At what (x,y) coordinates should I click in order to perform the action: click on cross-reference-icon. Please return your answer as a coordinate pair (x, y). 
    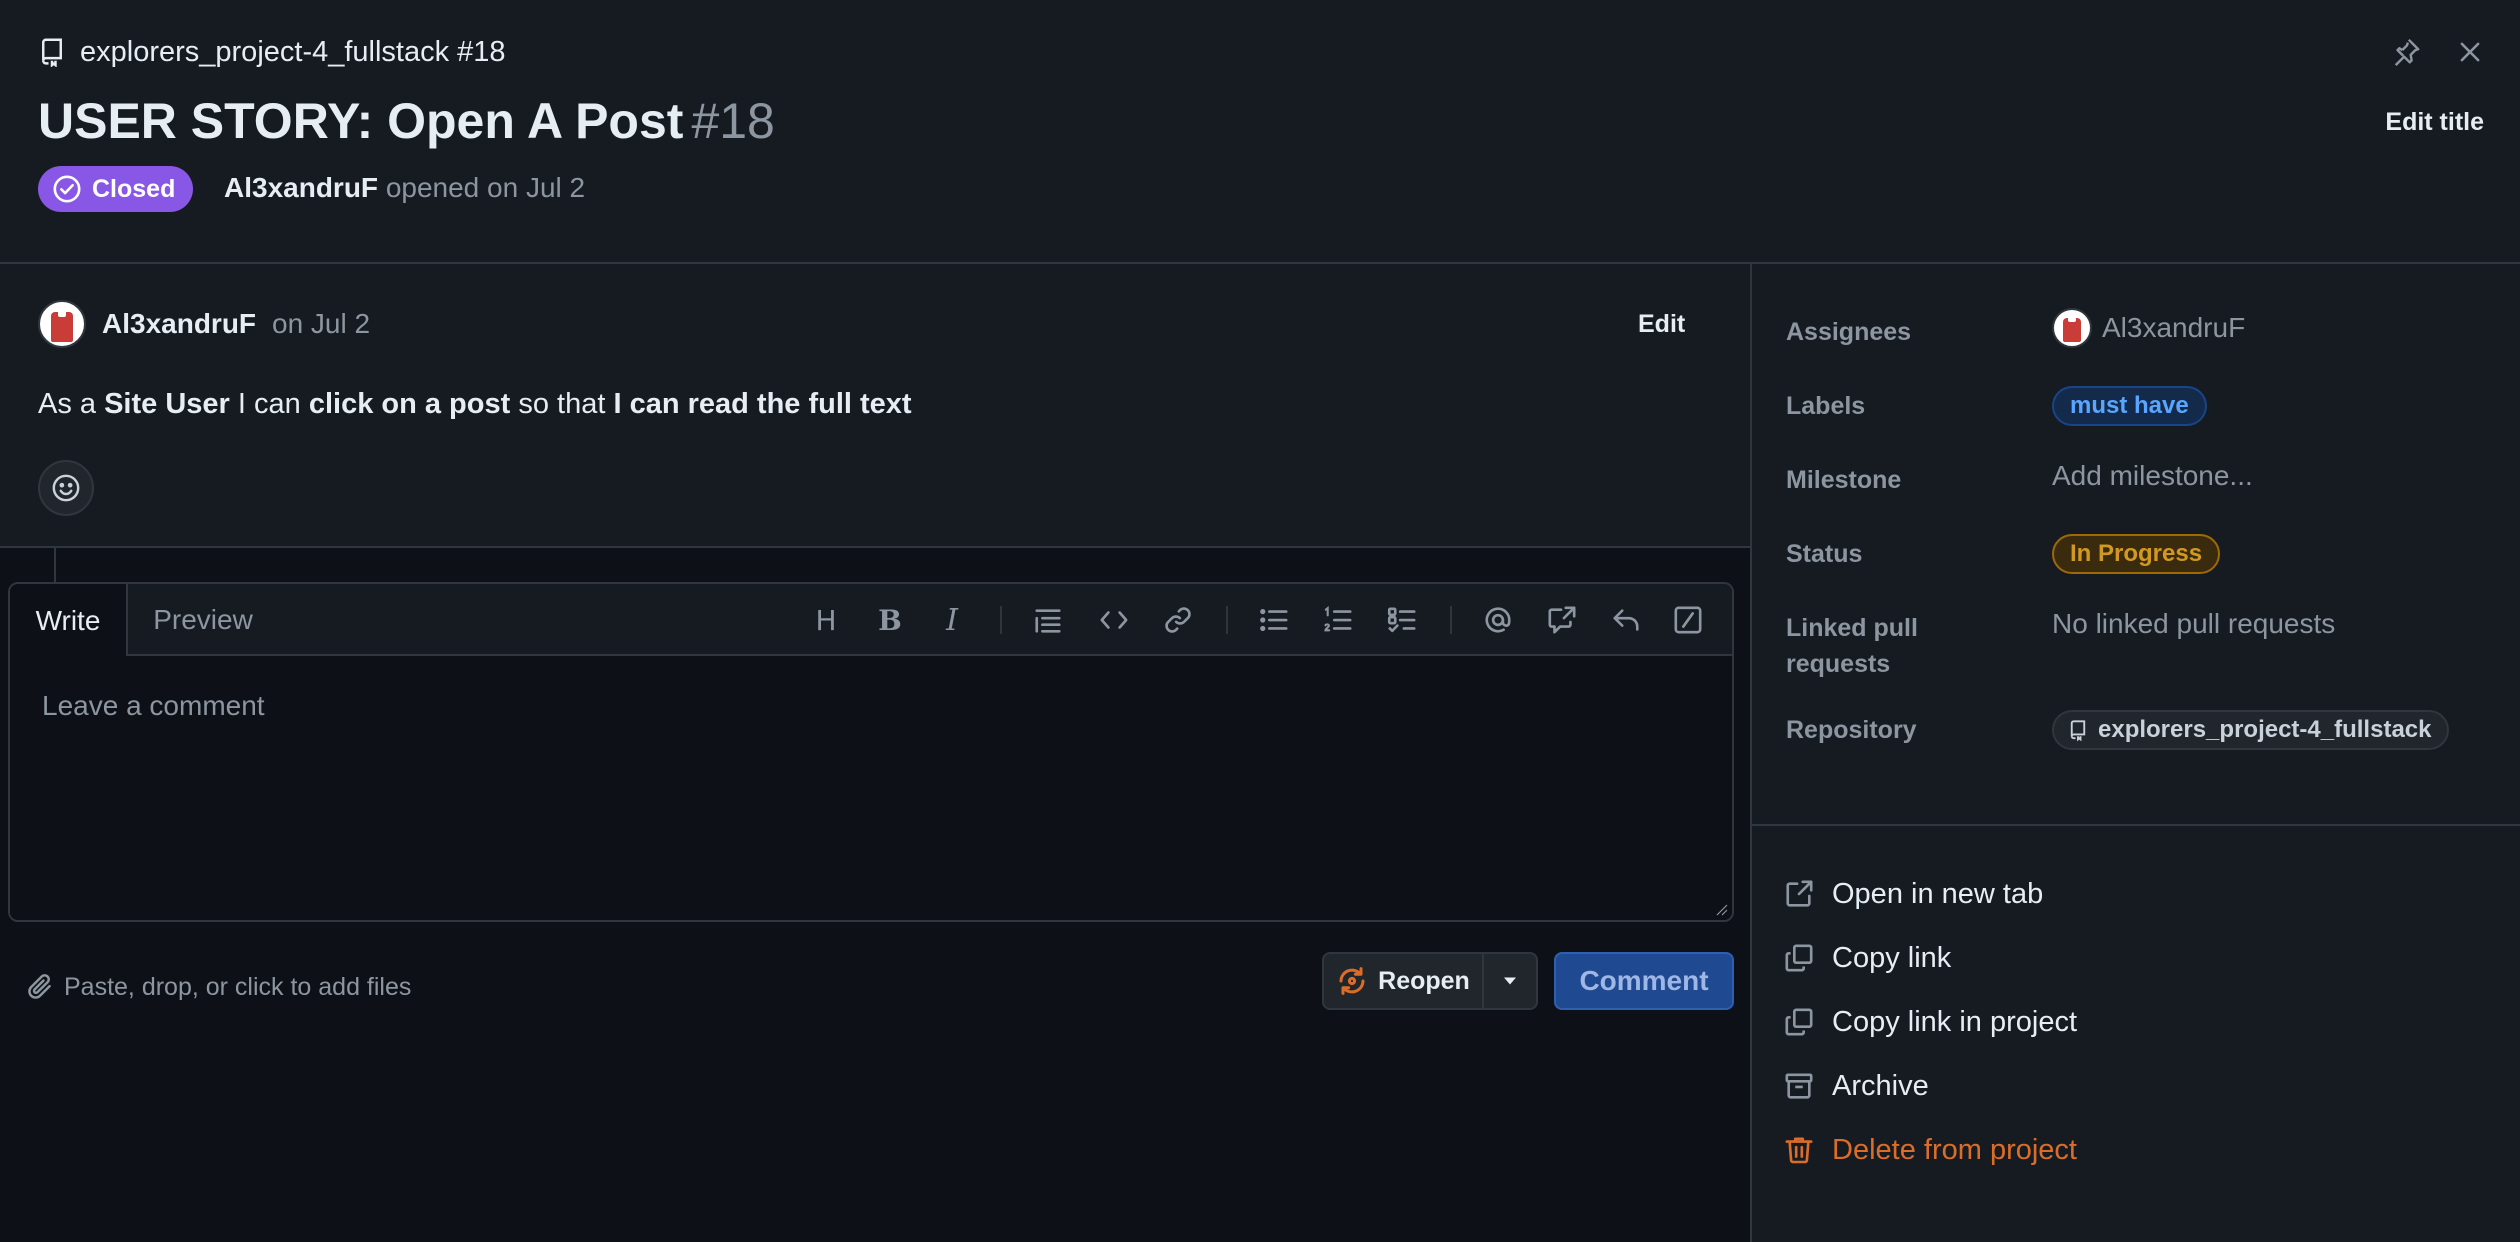
    Looking at the image, I should click on (1562, 620).